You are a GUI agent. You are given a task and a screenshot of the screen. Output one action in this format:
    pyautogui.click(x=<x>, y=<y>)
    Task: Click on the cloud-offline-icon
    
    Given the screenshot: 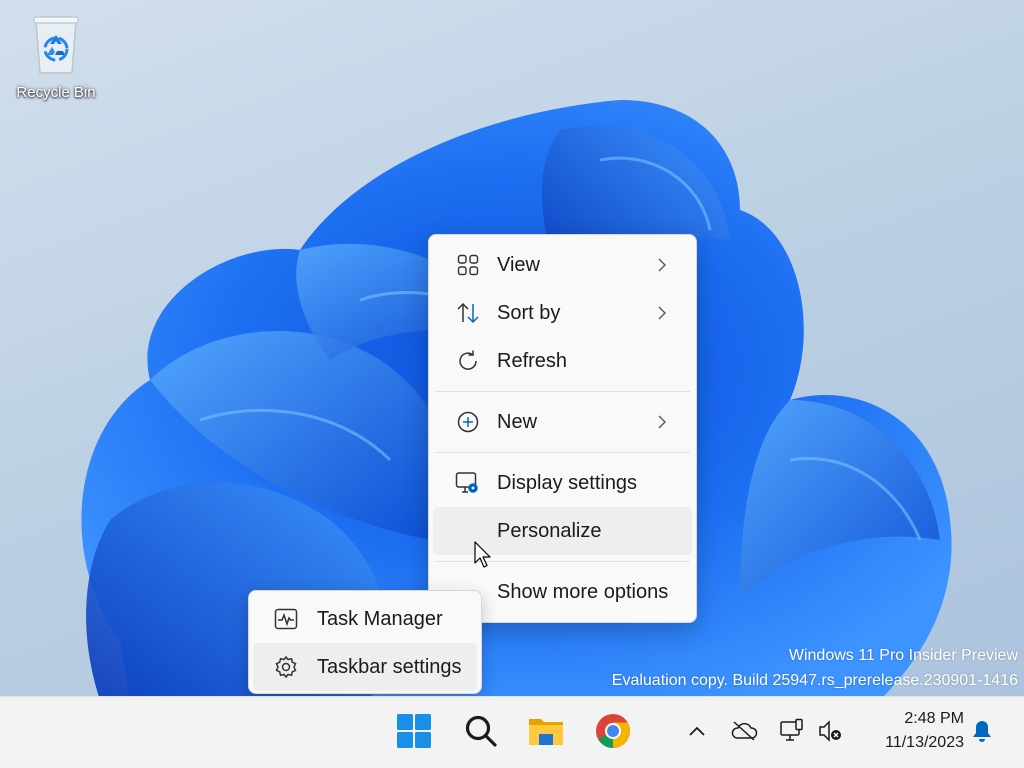 What is the action you would take?
    pyautogui.click(x=744, y=733)
    